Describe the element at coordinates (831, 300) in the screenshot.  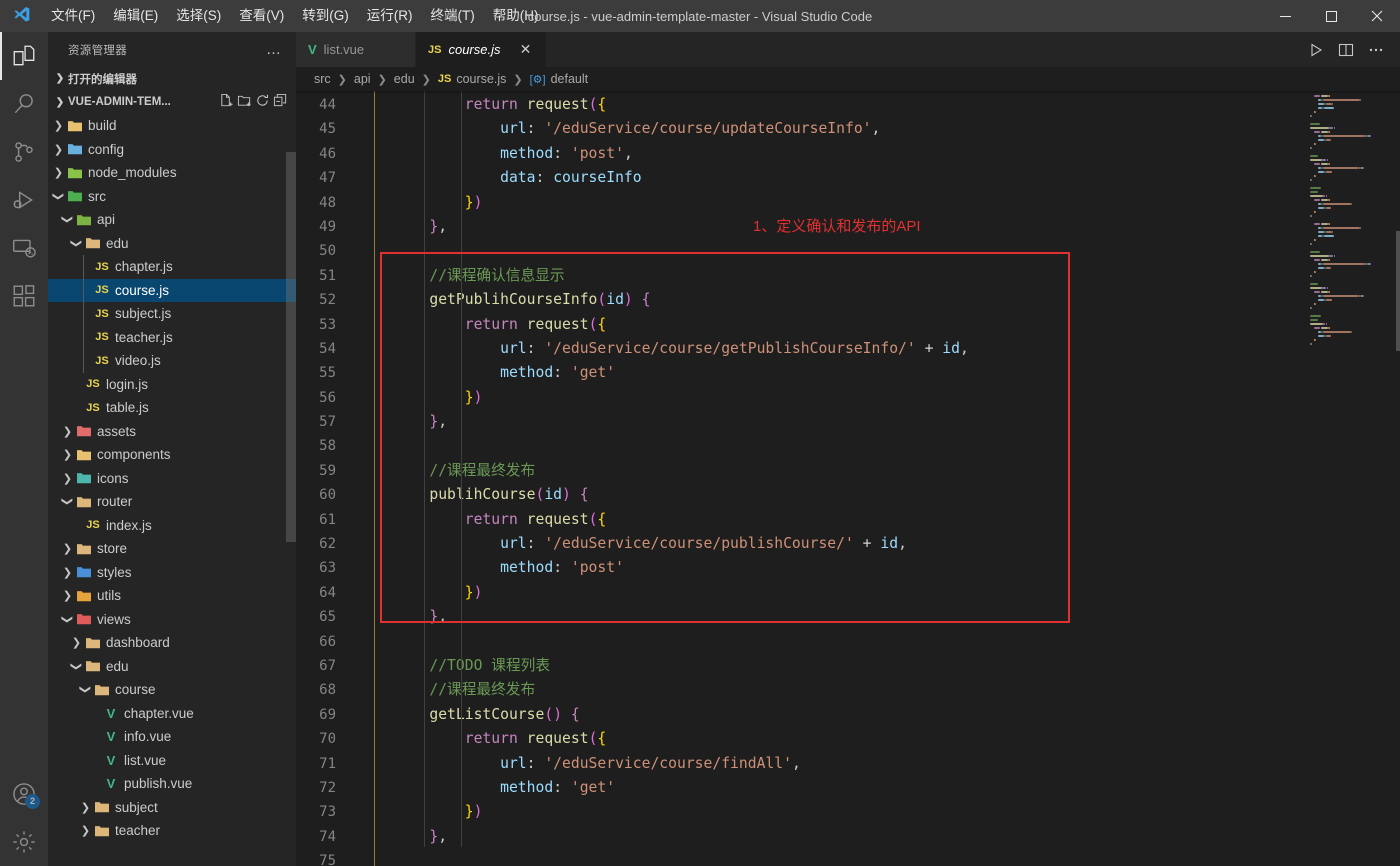
I see `code-line: getPublihCourseInfo(id) {` at that location.